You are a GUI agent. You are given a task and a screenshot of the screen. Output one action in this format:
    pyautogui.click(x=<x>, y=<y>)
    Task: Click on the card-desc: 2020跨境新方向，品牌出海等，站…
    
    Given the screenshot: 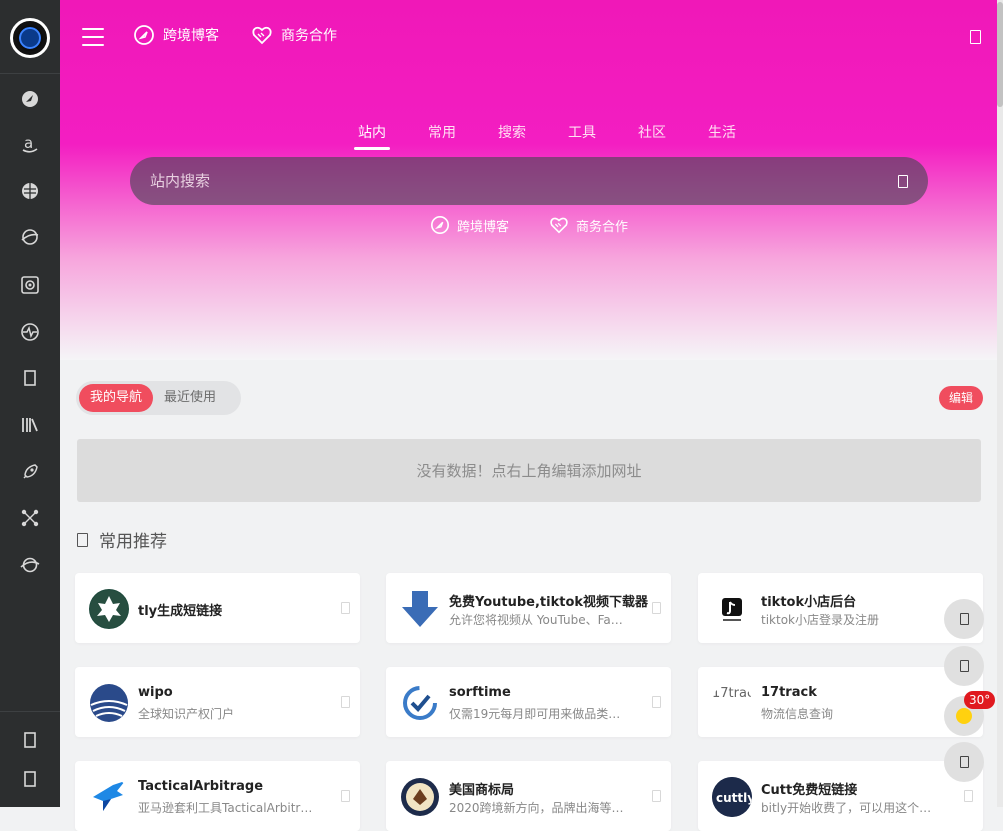 What is the action you would take?
    pyautogui.click(x=539, y=808)
    